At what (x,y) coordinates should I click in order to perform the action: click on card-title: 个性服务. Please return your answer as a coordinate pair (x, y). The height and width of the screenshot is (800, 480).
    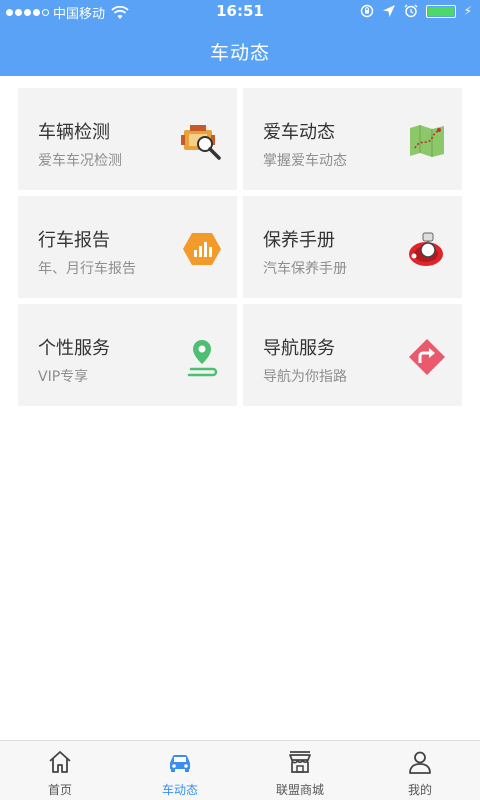
    Looking at the image, I should click on (74, 348).